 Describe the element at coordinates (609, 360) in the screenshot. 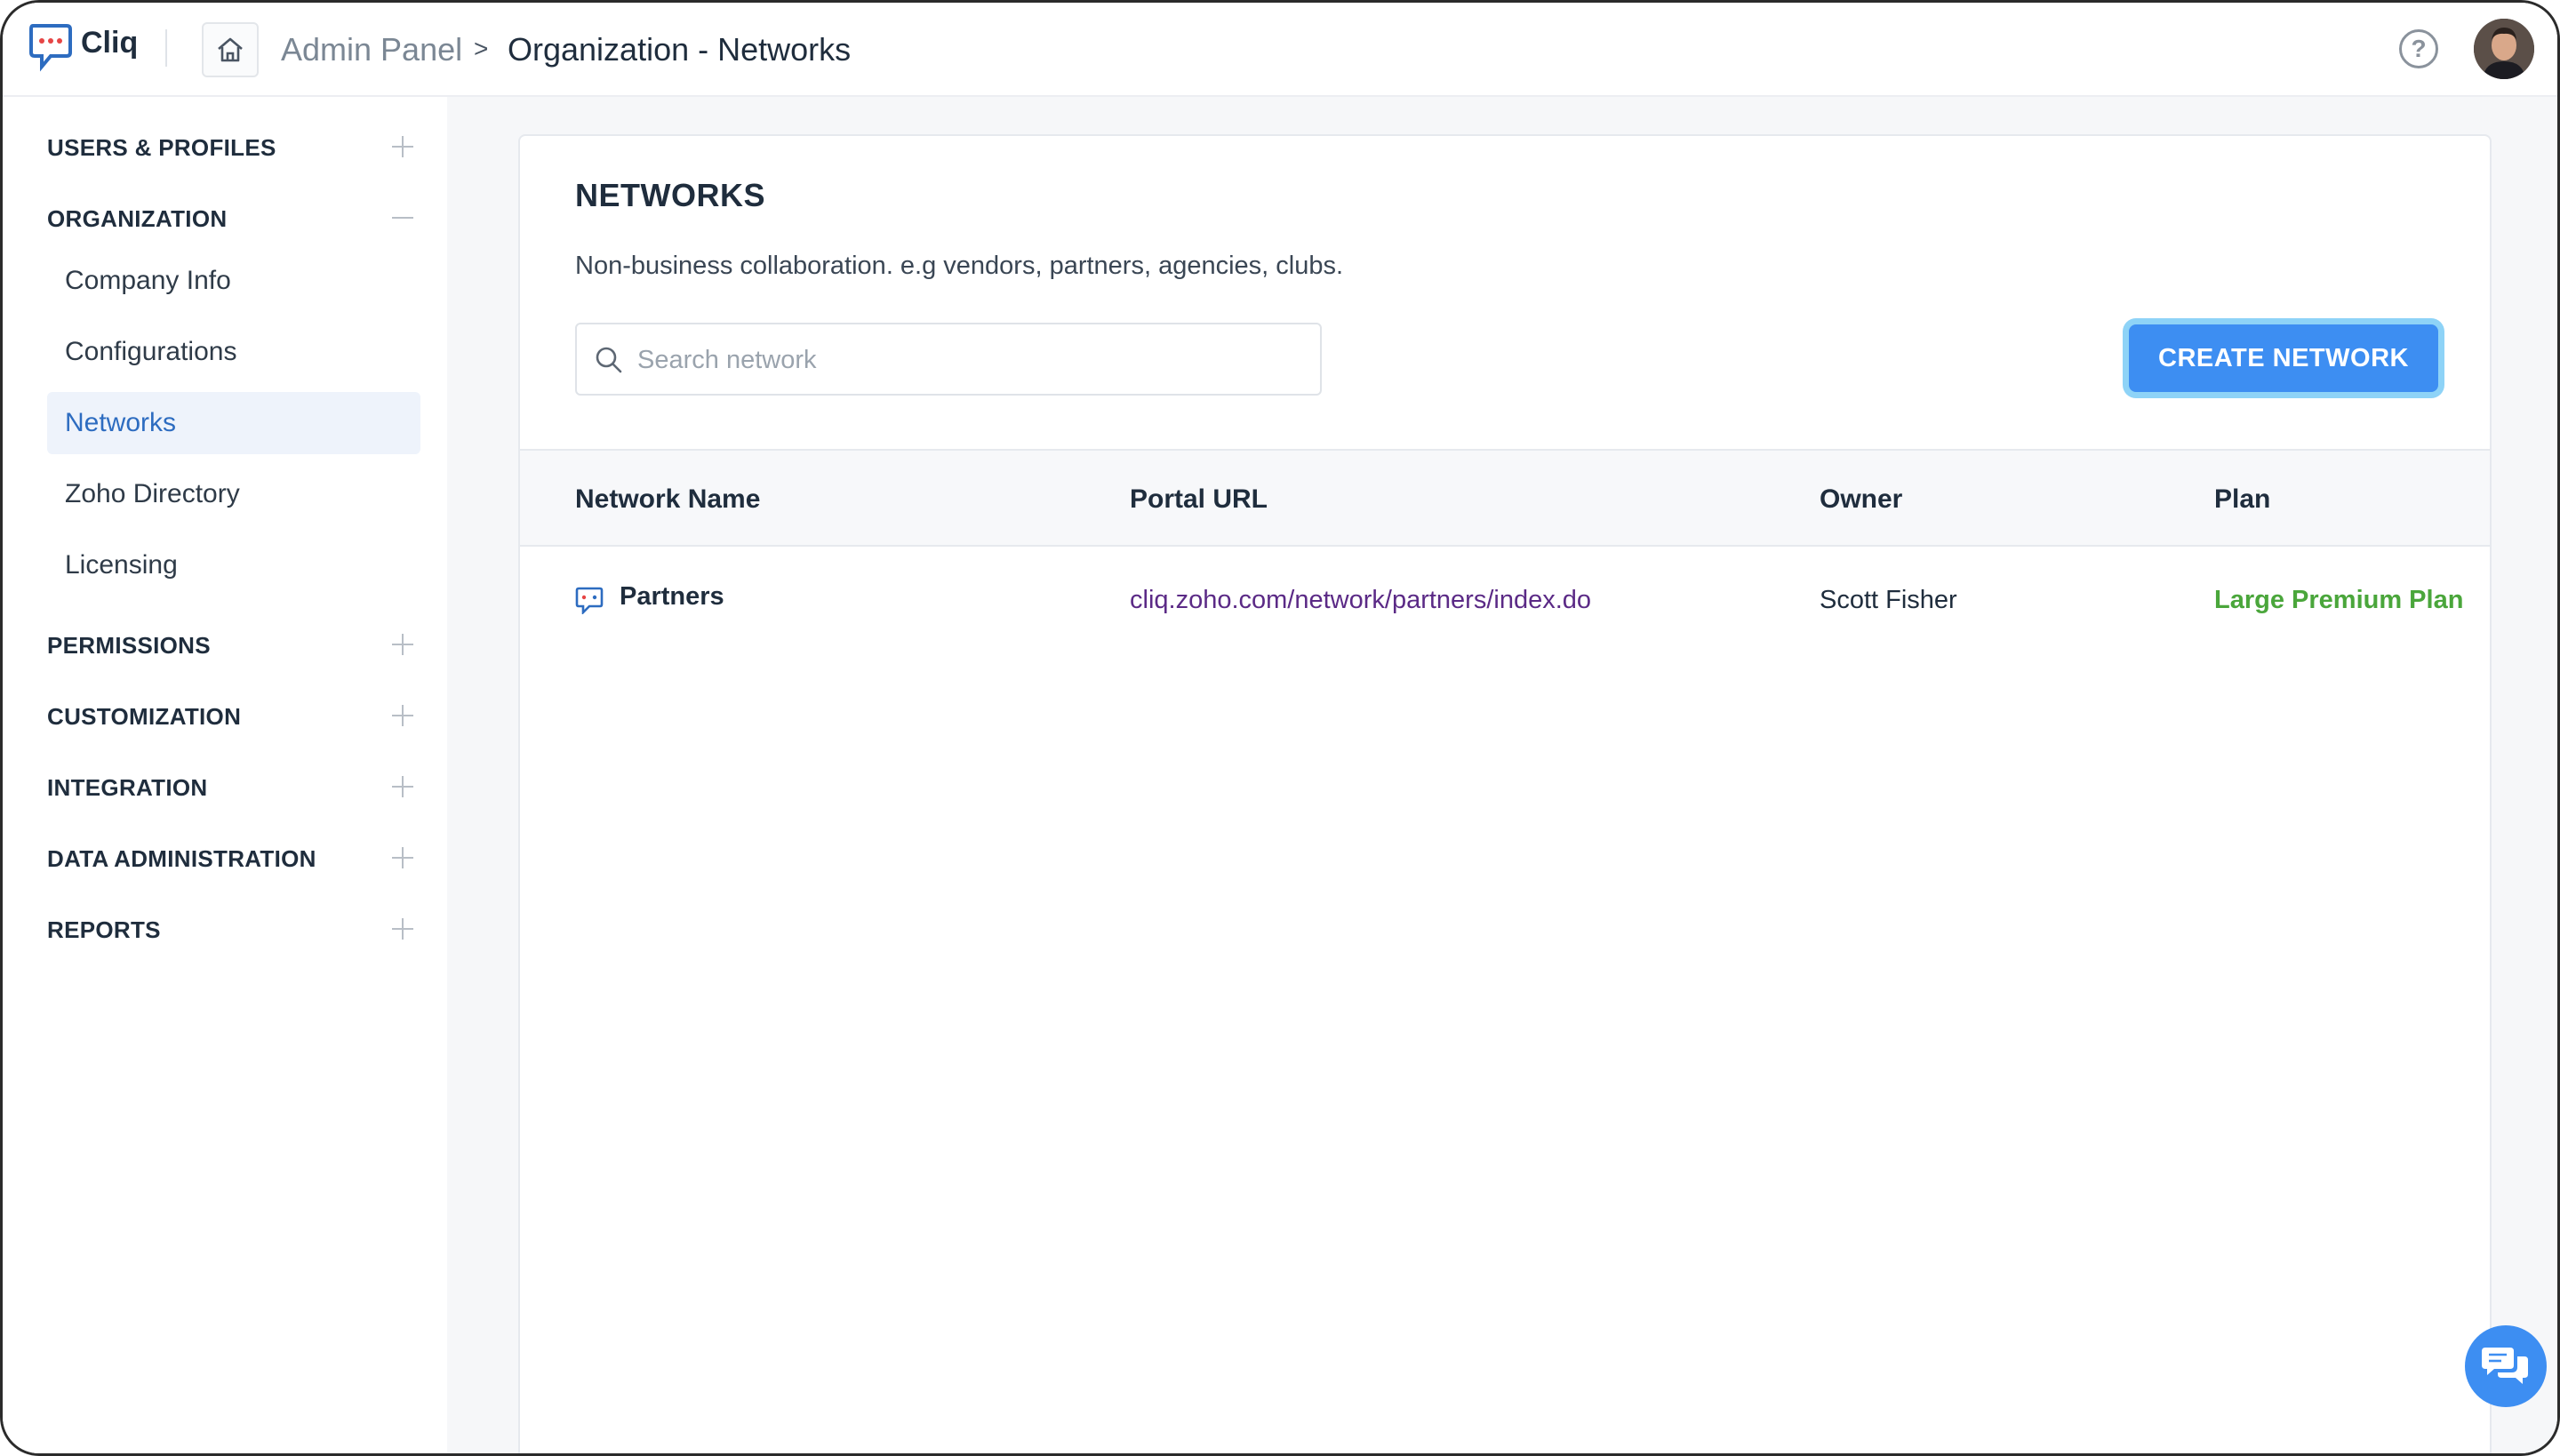

I see `search-icon` at that location.